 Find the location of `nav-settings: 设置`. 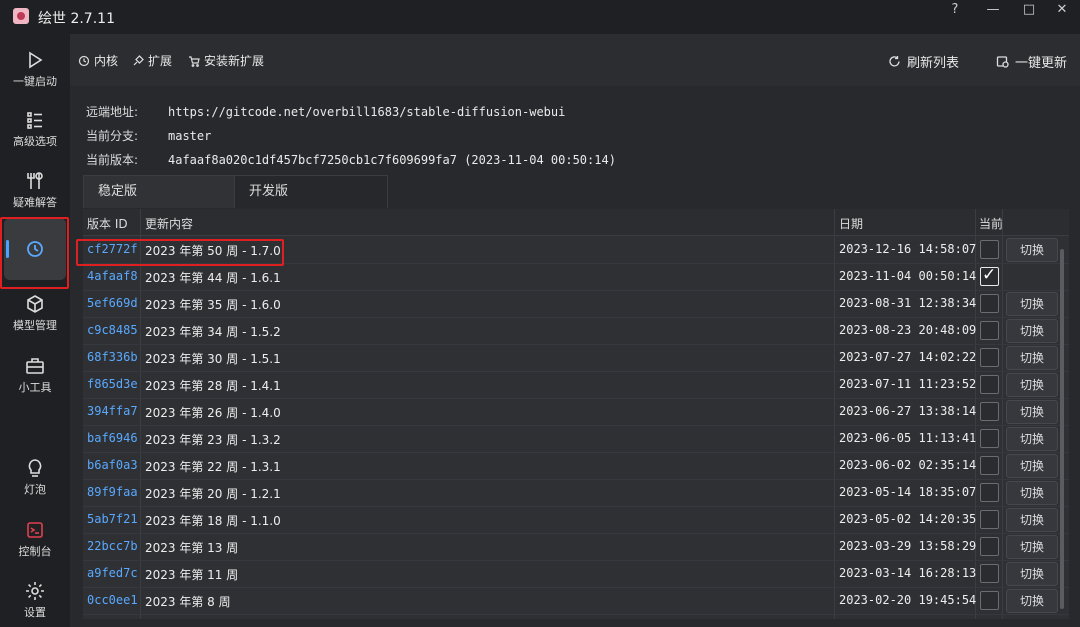

nav-settings: 设置 is located at coordinates (35, 600).